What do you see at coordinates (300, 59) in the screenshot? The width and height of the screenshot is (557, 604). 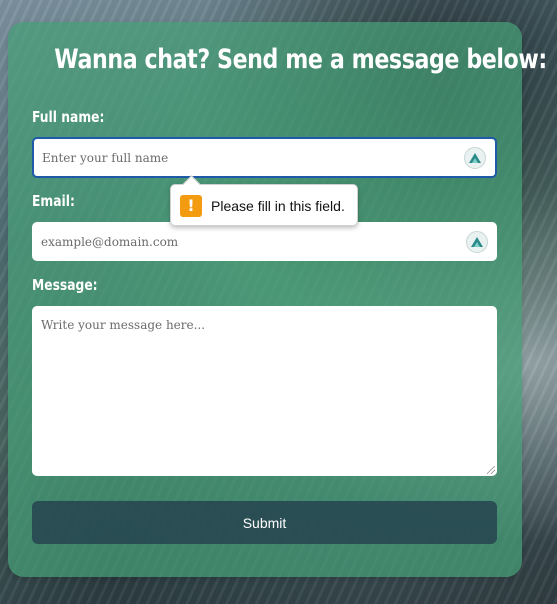 I see `form-title: Wanna chat? Send me a message below:` at bounding box center [300, 59].